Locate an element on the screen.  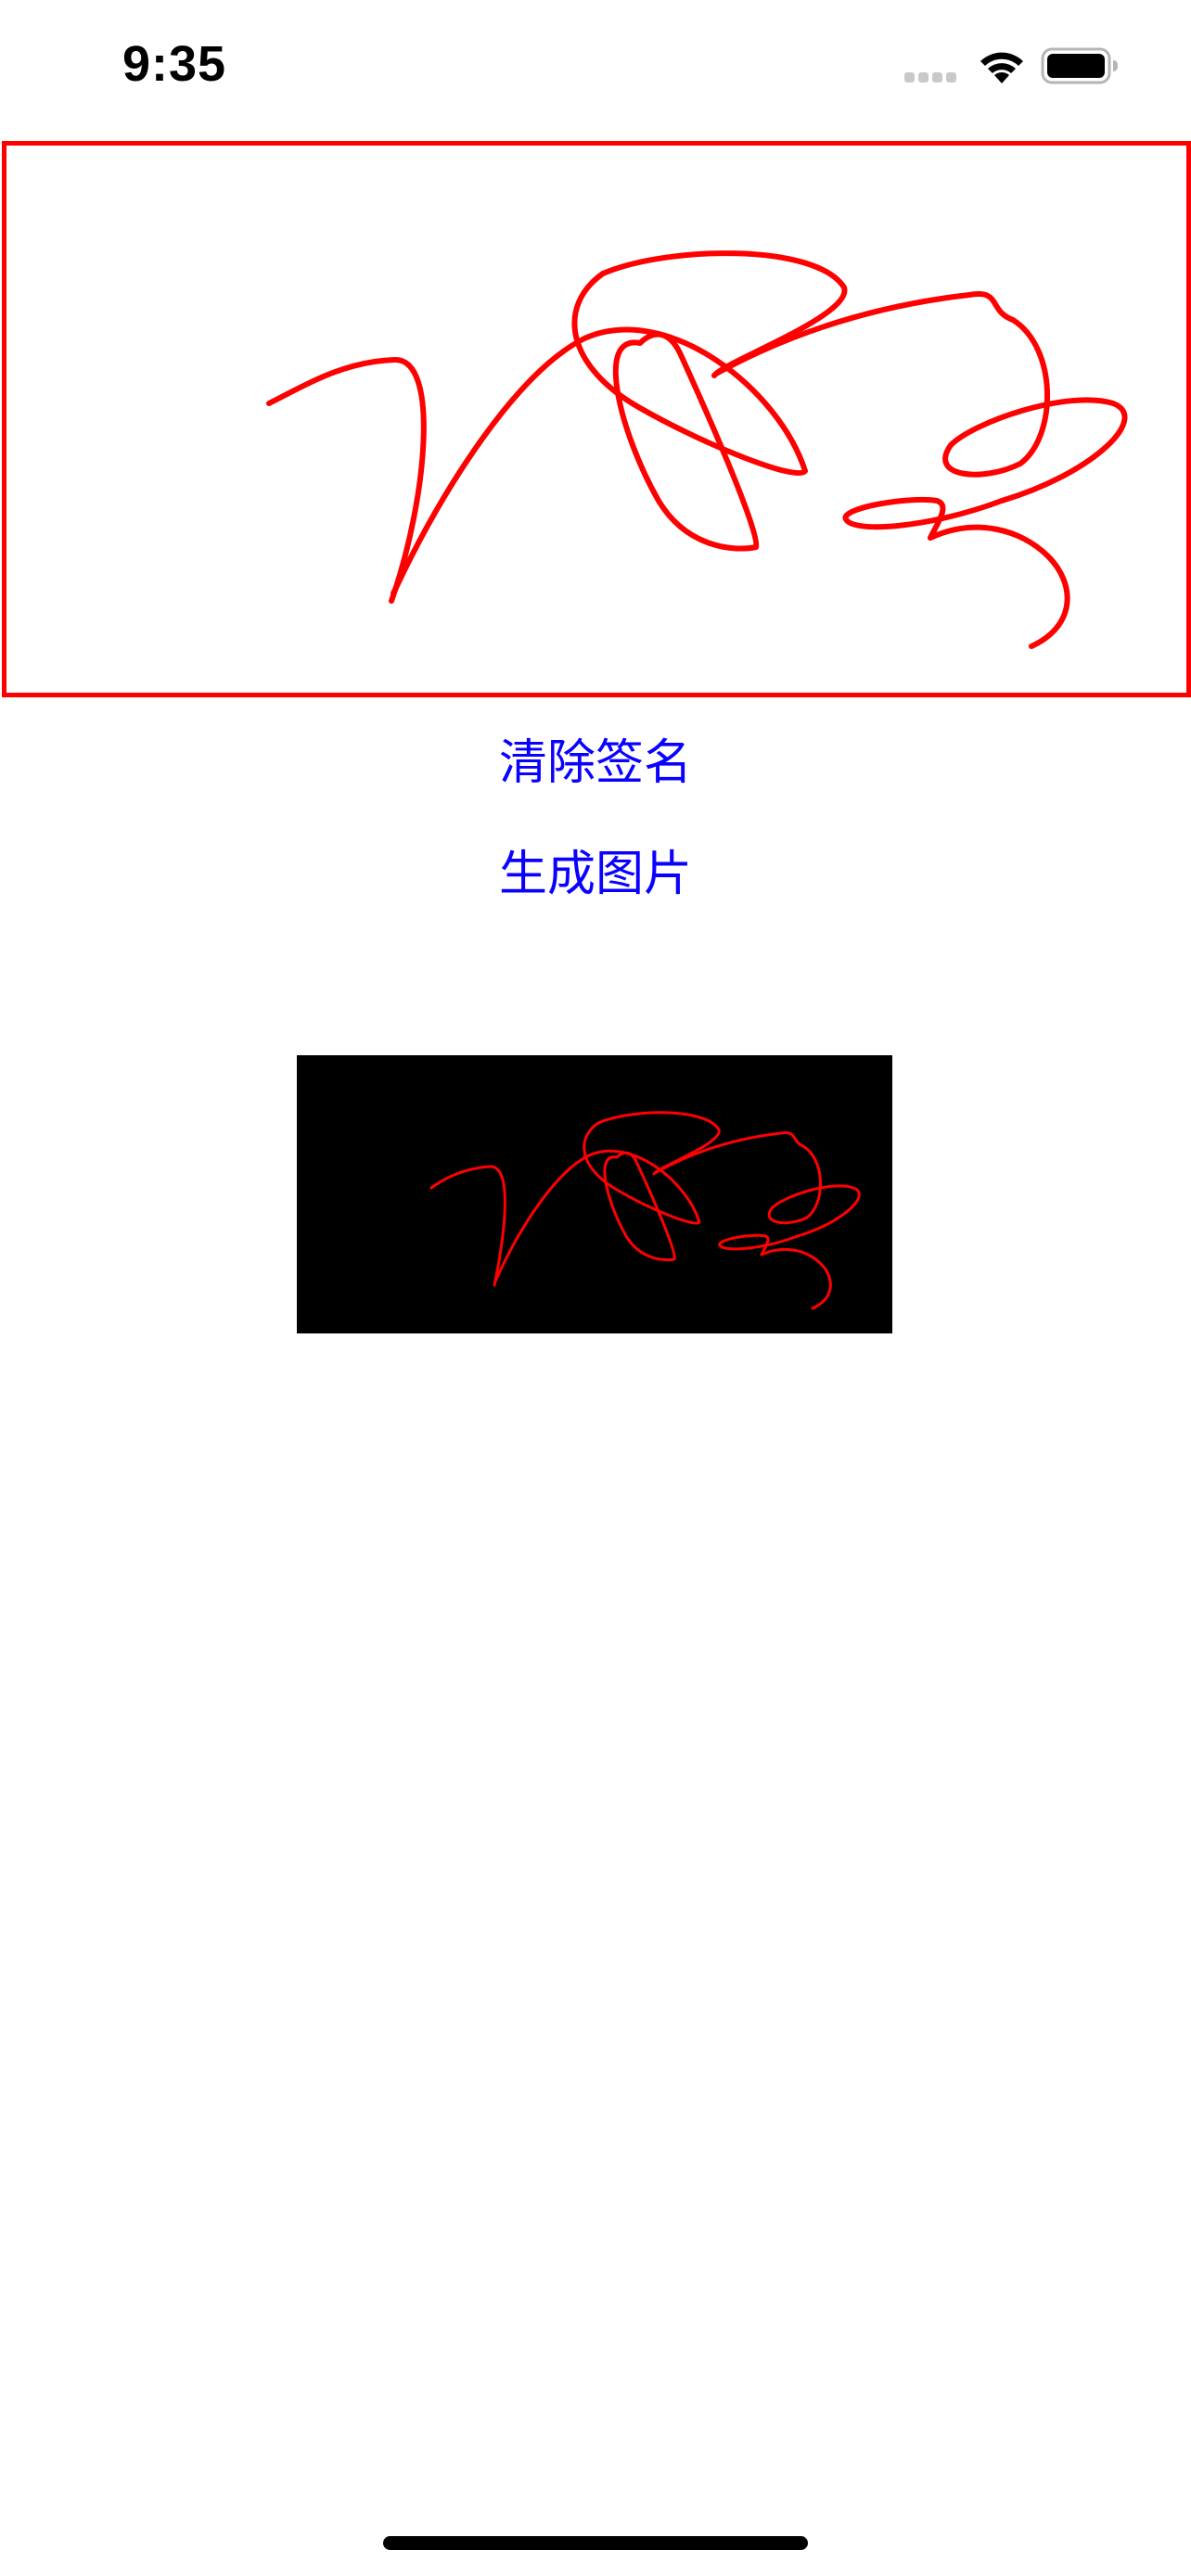
home-indicator is located at coordinates (595, 2543).